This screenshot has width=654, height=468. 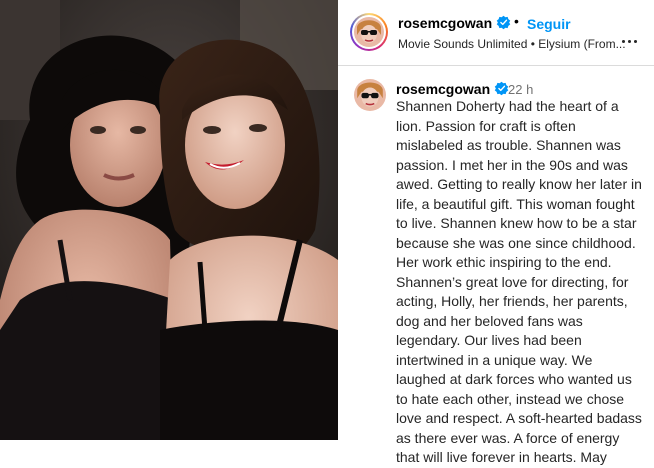 What do you see at coordinates (445, 23) in the screenshot?
I see `header-username: rosemcgowan` at bounding box center [445, 23].